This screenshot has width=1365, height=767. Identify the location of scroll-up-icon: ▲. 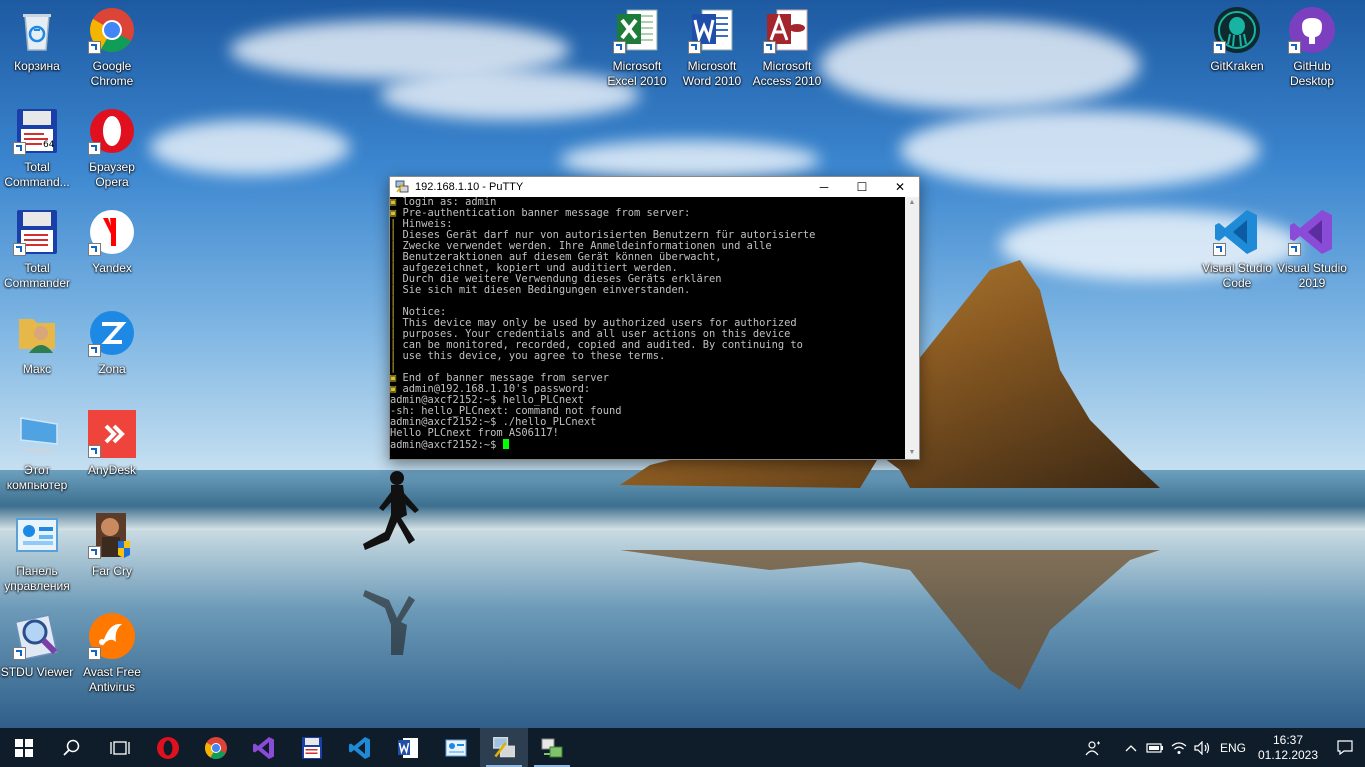
(912, 203).